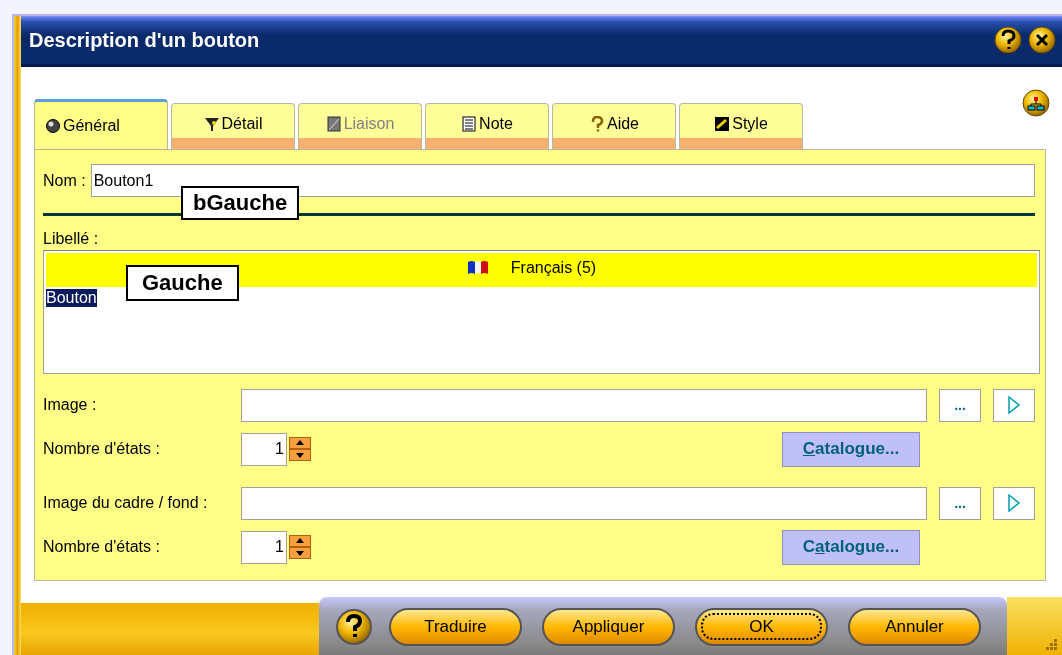  Describe the element at coordinates (1036, 103) in the screenshot. I see `hierarchy-icon` at that location.